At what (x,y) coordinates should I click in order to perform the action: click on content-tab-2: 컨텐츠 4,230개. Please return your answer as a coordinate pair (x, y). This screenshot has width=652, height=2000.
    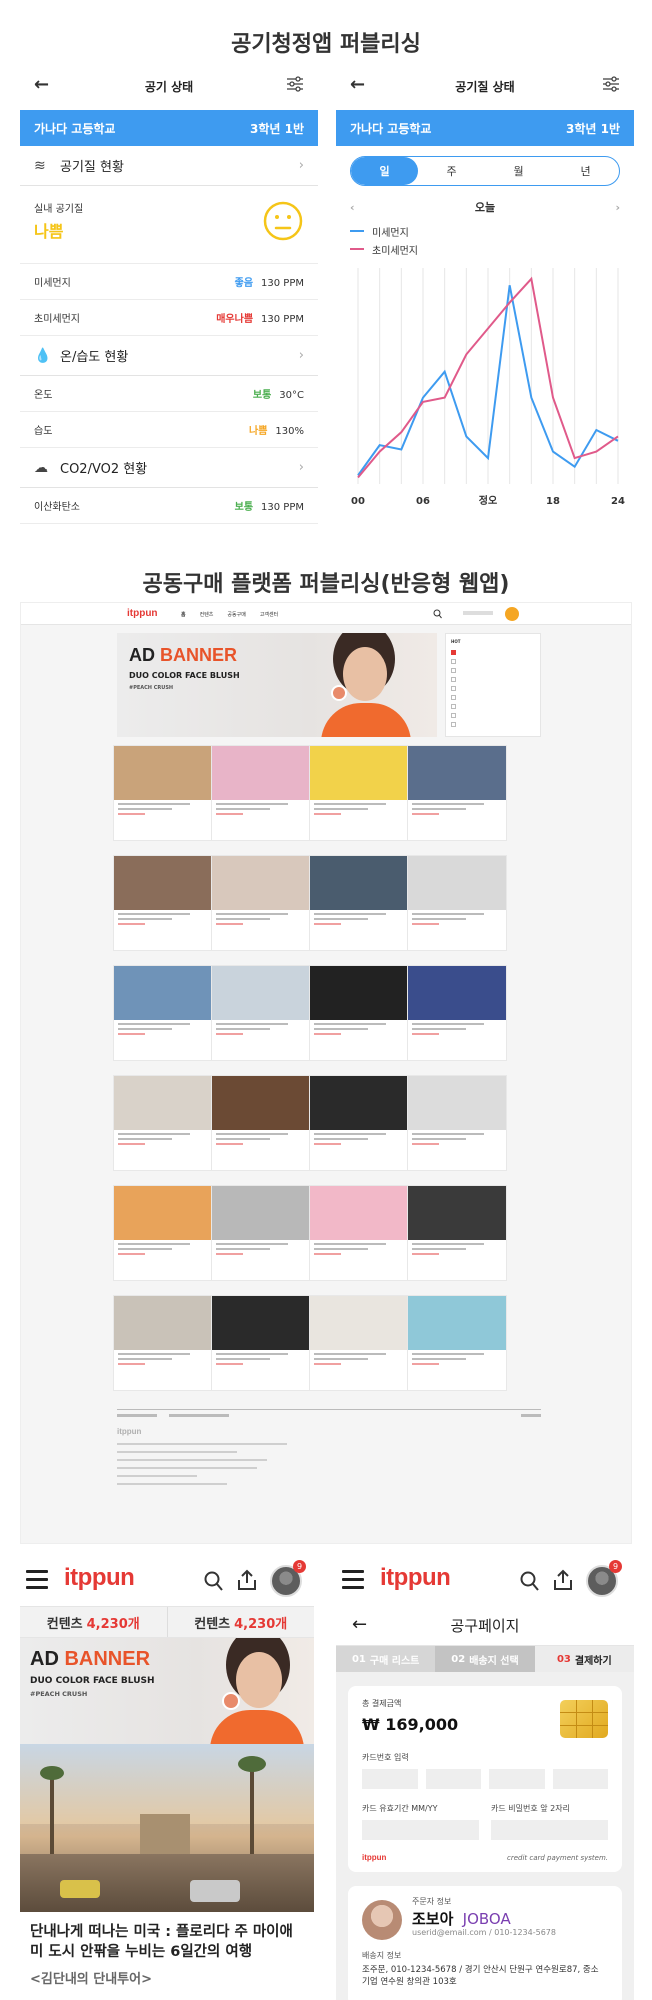
    Looking at the image, I should click on (240, 1622).